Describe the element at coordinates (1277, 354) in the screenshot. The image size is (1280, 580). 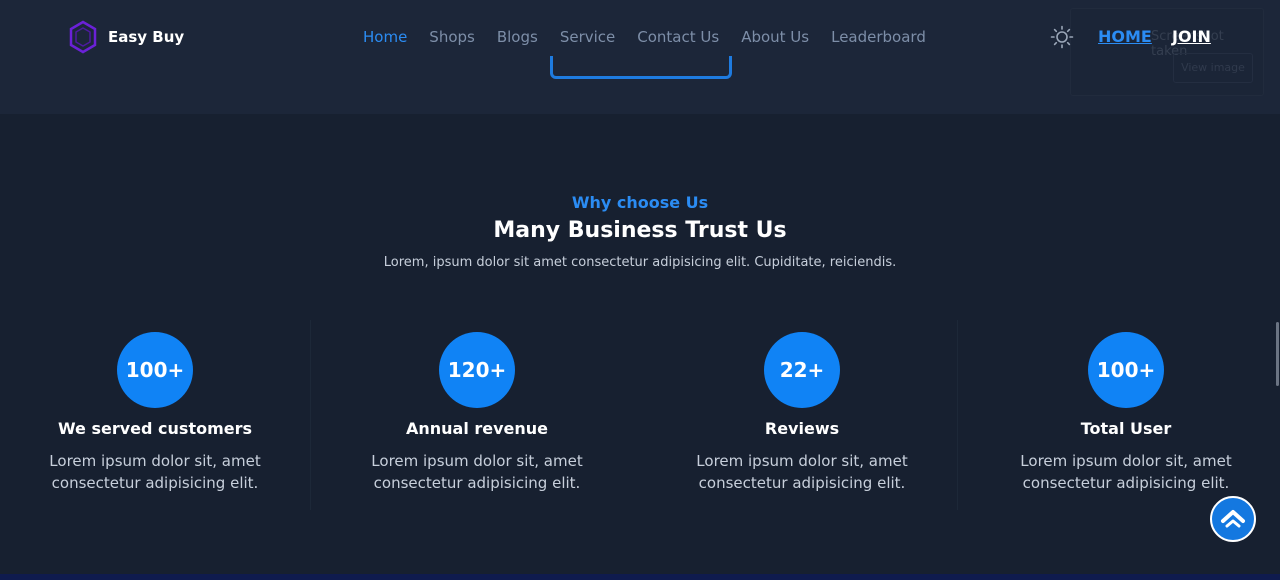
I see `scrollbar-thumb` at that location.